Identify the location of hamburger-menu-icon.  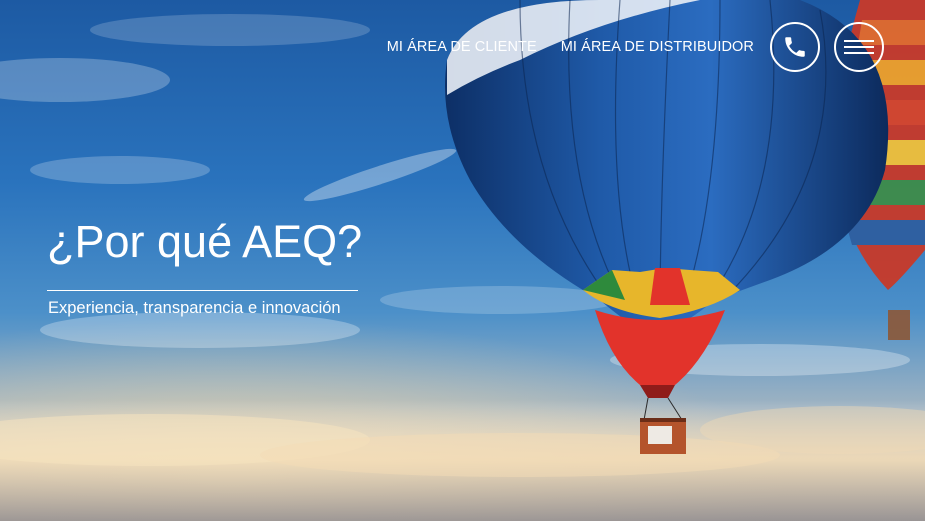
(859, 47).